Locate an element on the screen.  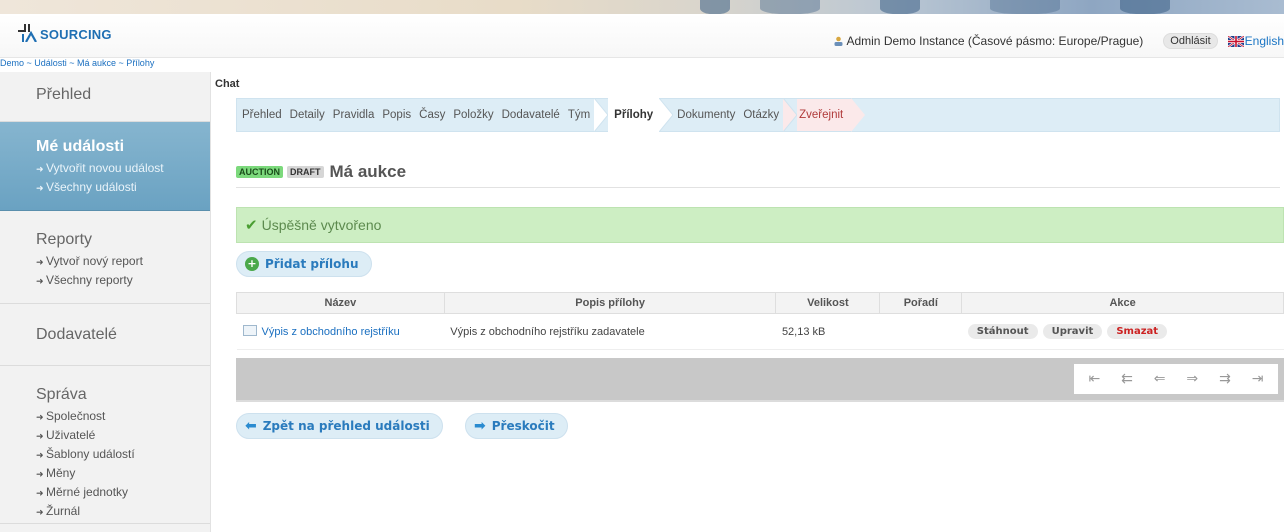
plus-icon: + is located at coordinates (252, 264).